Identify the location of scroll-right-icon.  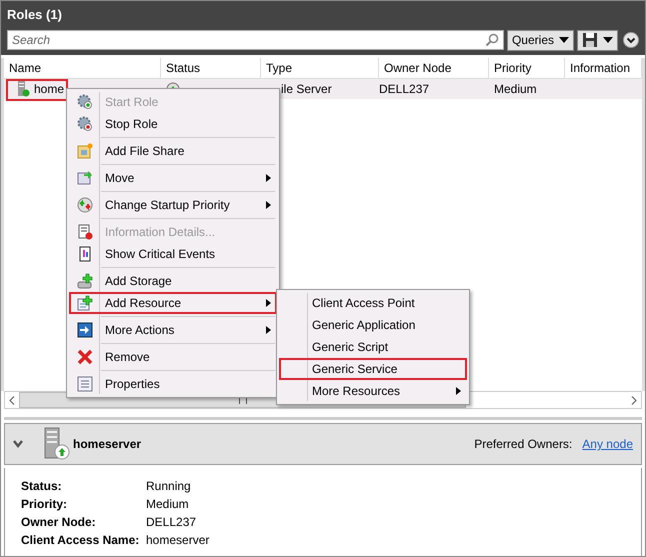
(634, 400).